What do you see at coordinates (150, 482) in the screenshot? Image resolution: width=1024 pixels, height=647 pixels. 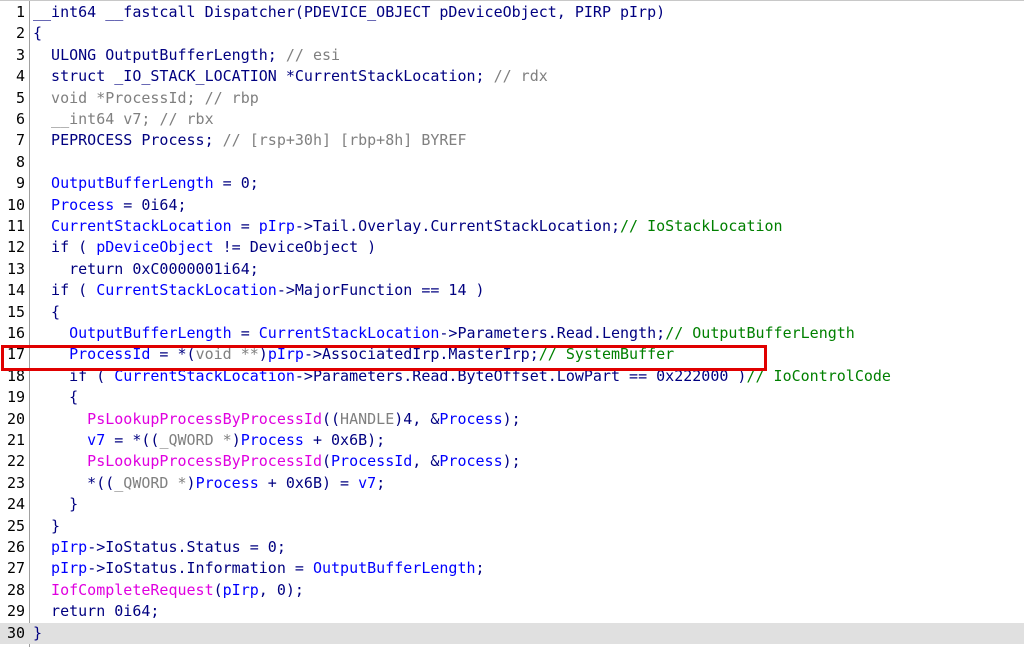 I see `code-token: _QWORD *` at bounding box center [150, 482].